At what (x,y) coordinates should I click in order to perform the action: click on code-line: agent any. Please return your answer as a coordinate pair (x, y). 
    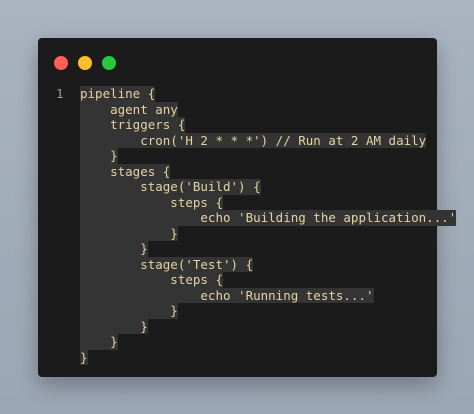
    Looking at the image, I should click on (241, 109).